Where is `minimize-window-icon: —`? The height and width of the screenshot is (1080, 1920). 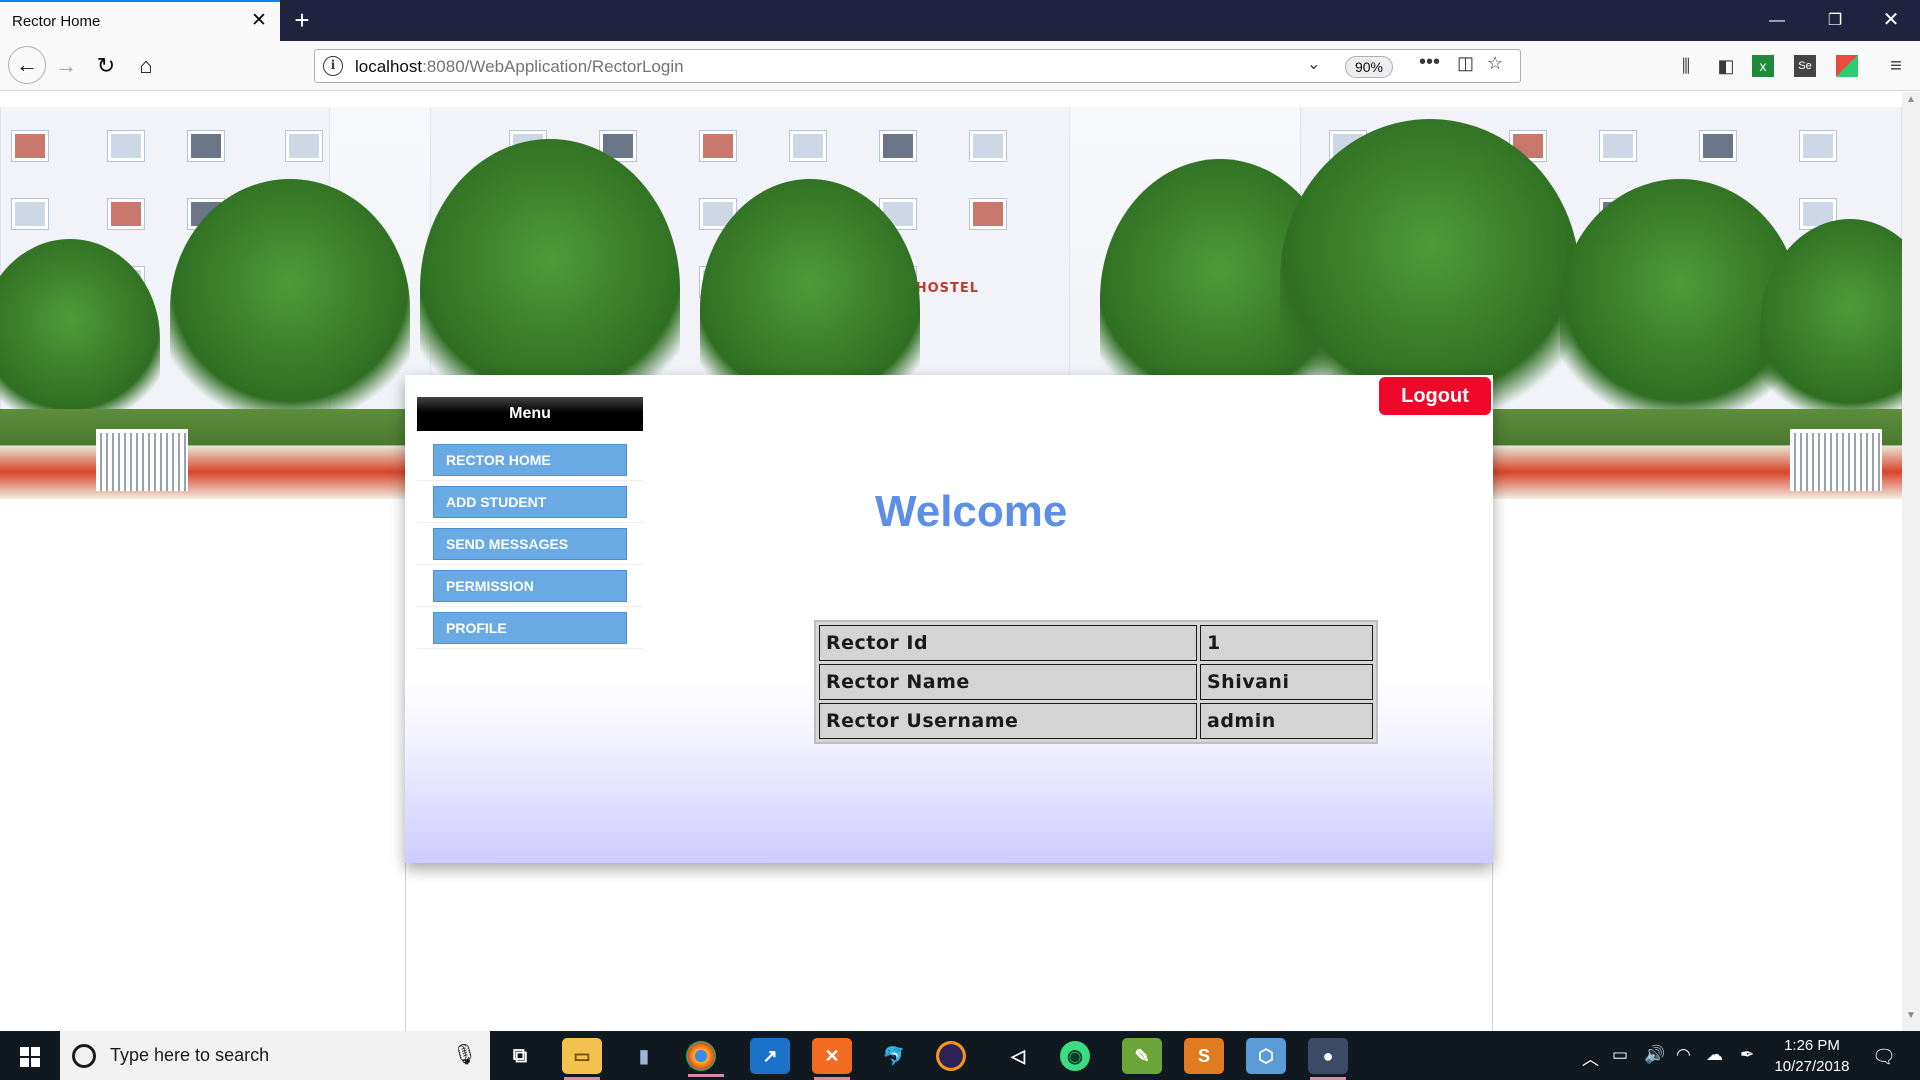
minimize-window-icon: — is located at coordinates (1777, 20).